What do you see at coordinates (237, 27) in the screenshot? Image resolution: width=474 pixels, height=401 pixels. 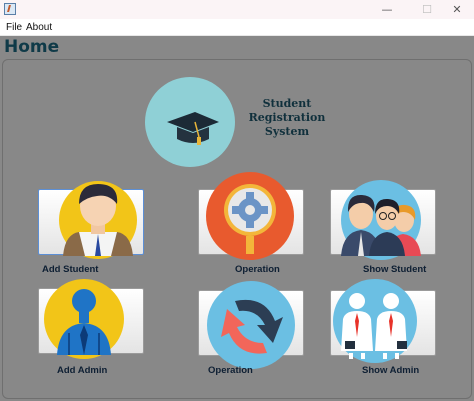 I see `menu-bar: File About` at bounding box center [237, 27].